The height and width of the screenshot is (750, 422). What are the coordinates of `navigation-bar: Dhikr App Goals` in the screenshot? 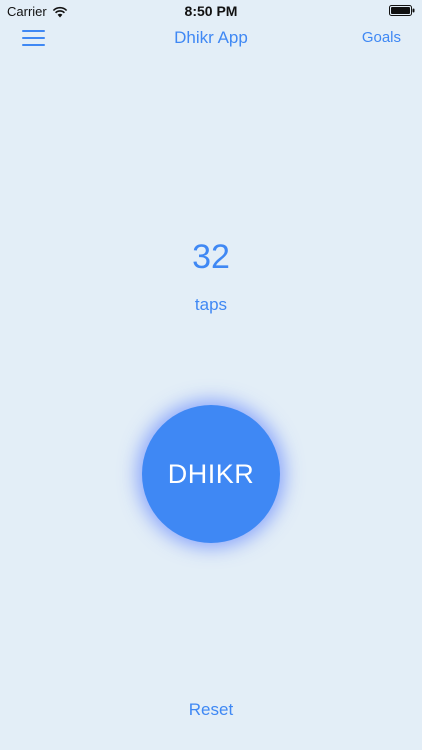 It's located at (211, 39).